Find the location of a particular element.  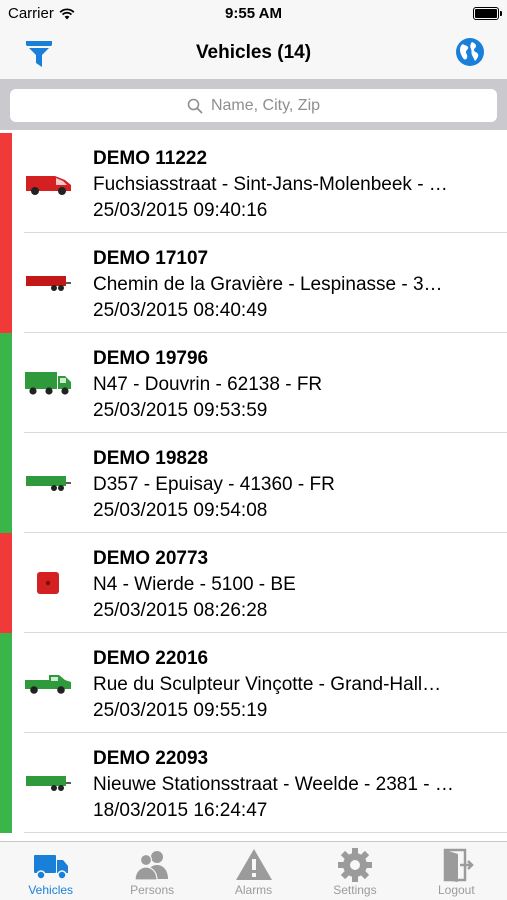

search-input: Name, City, Zip is located at coordinates (253, 105).